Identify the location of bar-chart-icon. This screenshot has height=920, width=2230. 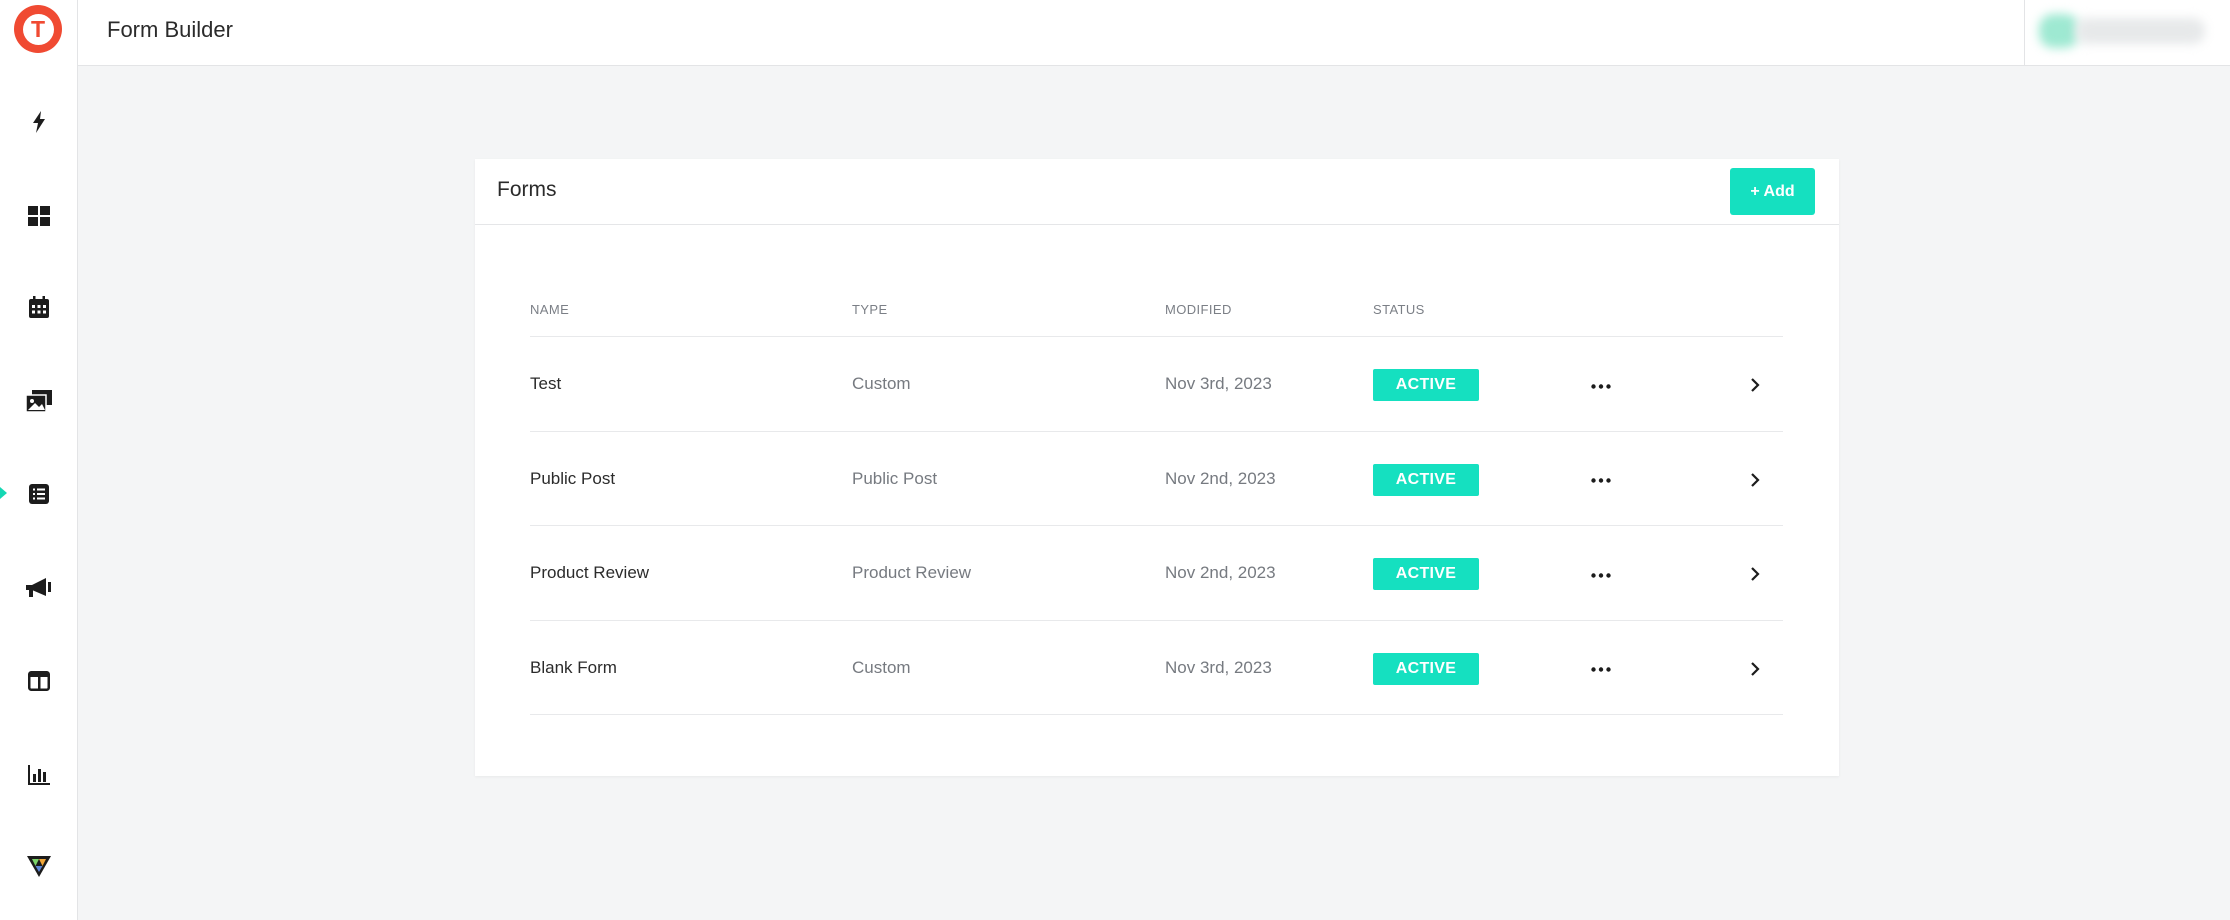
(38, 775).